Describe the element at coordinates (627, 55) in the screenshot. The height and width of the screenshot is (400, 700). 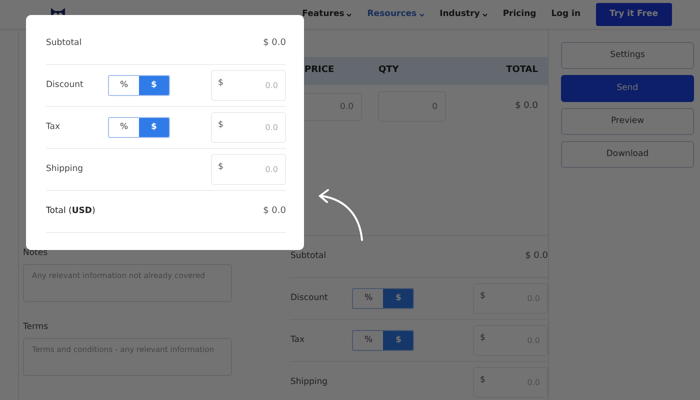
I see `action-button: Settings` at that location.